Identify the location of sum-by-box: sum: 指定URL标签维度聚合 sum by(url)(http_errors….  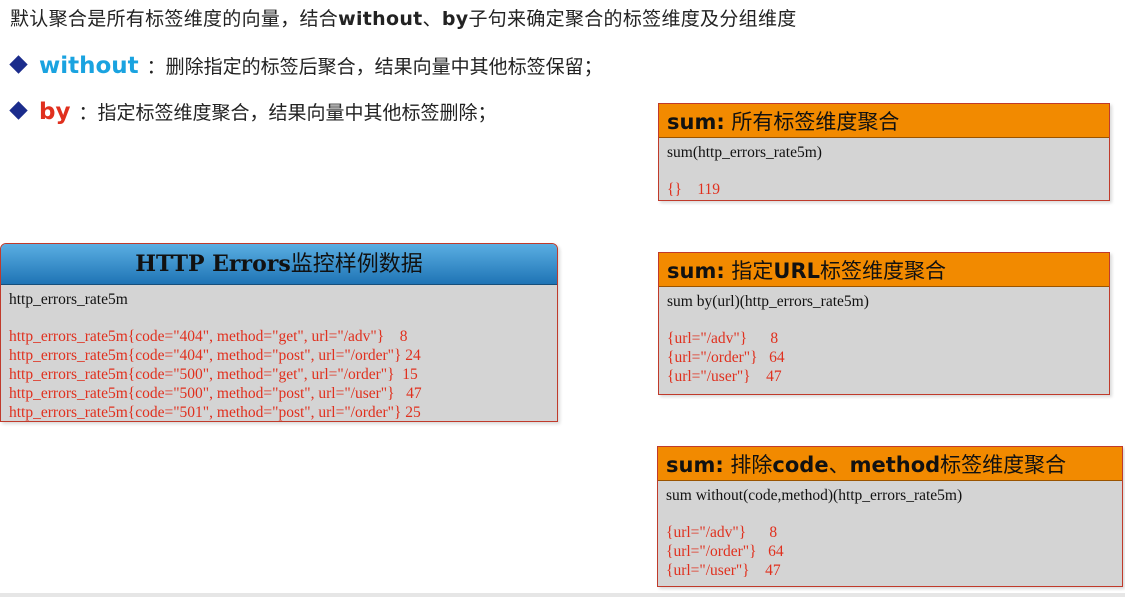
(884, 323).